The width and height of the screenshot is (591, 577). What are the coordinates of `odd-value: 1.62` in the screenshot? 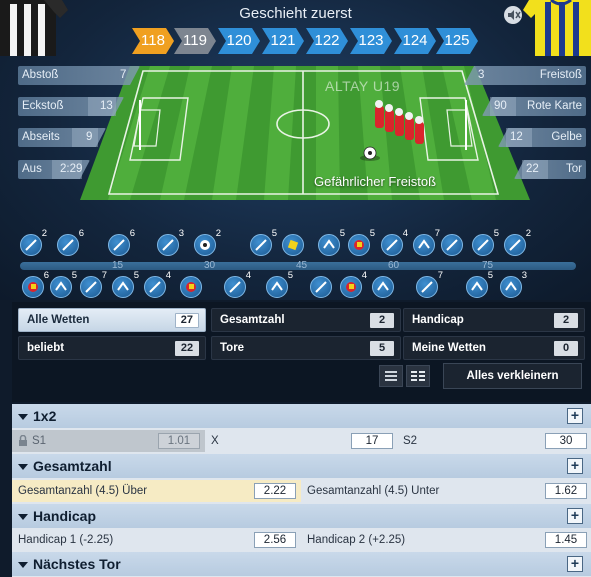 It's located at (566, 491).